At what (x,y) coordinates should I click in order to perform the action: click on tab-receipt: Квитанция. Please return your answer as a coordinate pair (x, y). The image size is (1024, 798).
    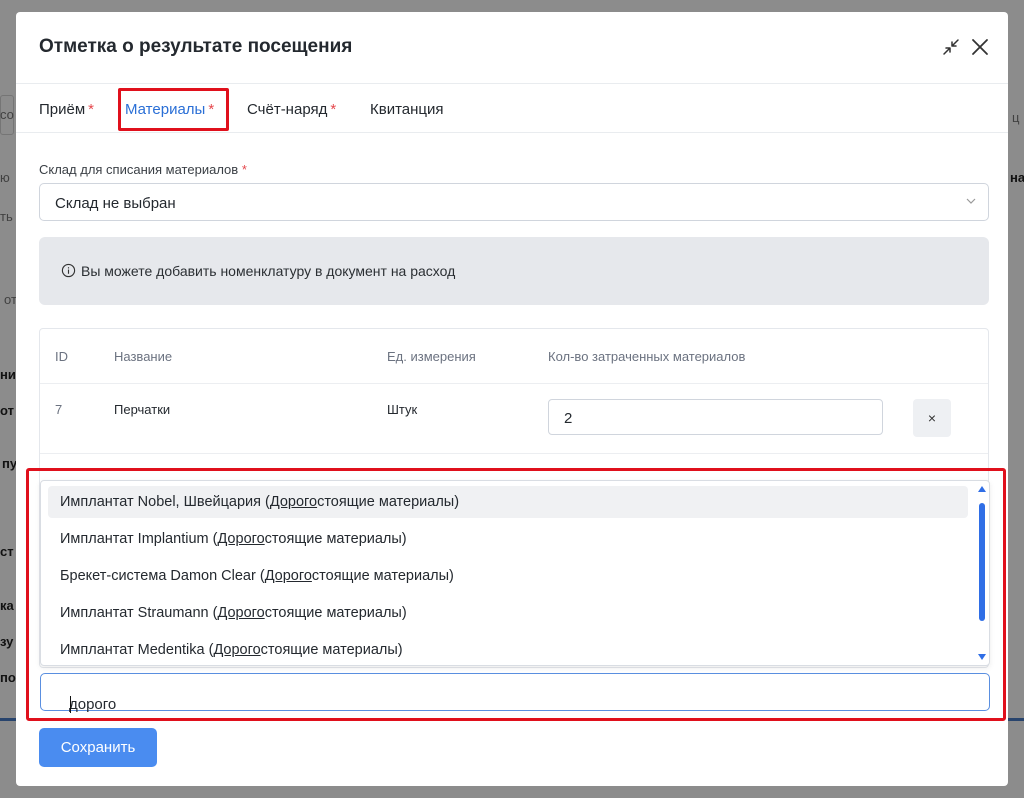
    Looking at the image, I should click on (407, 109).